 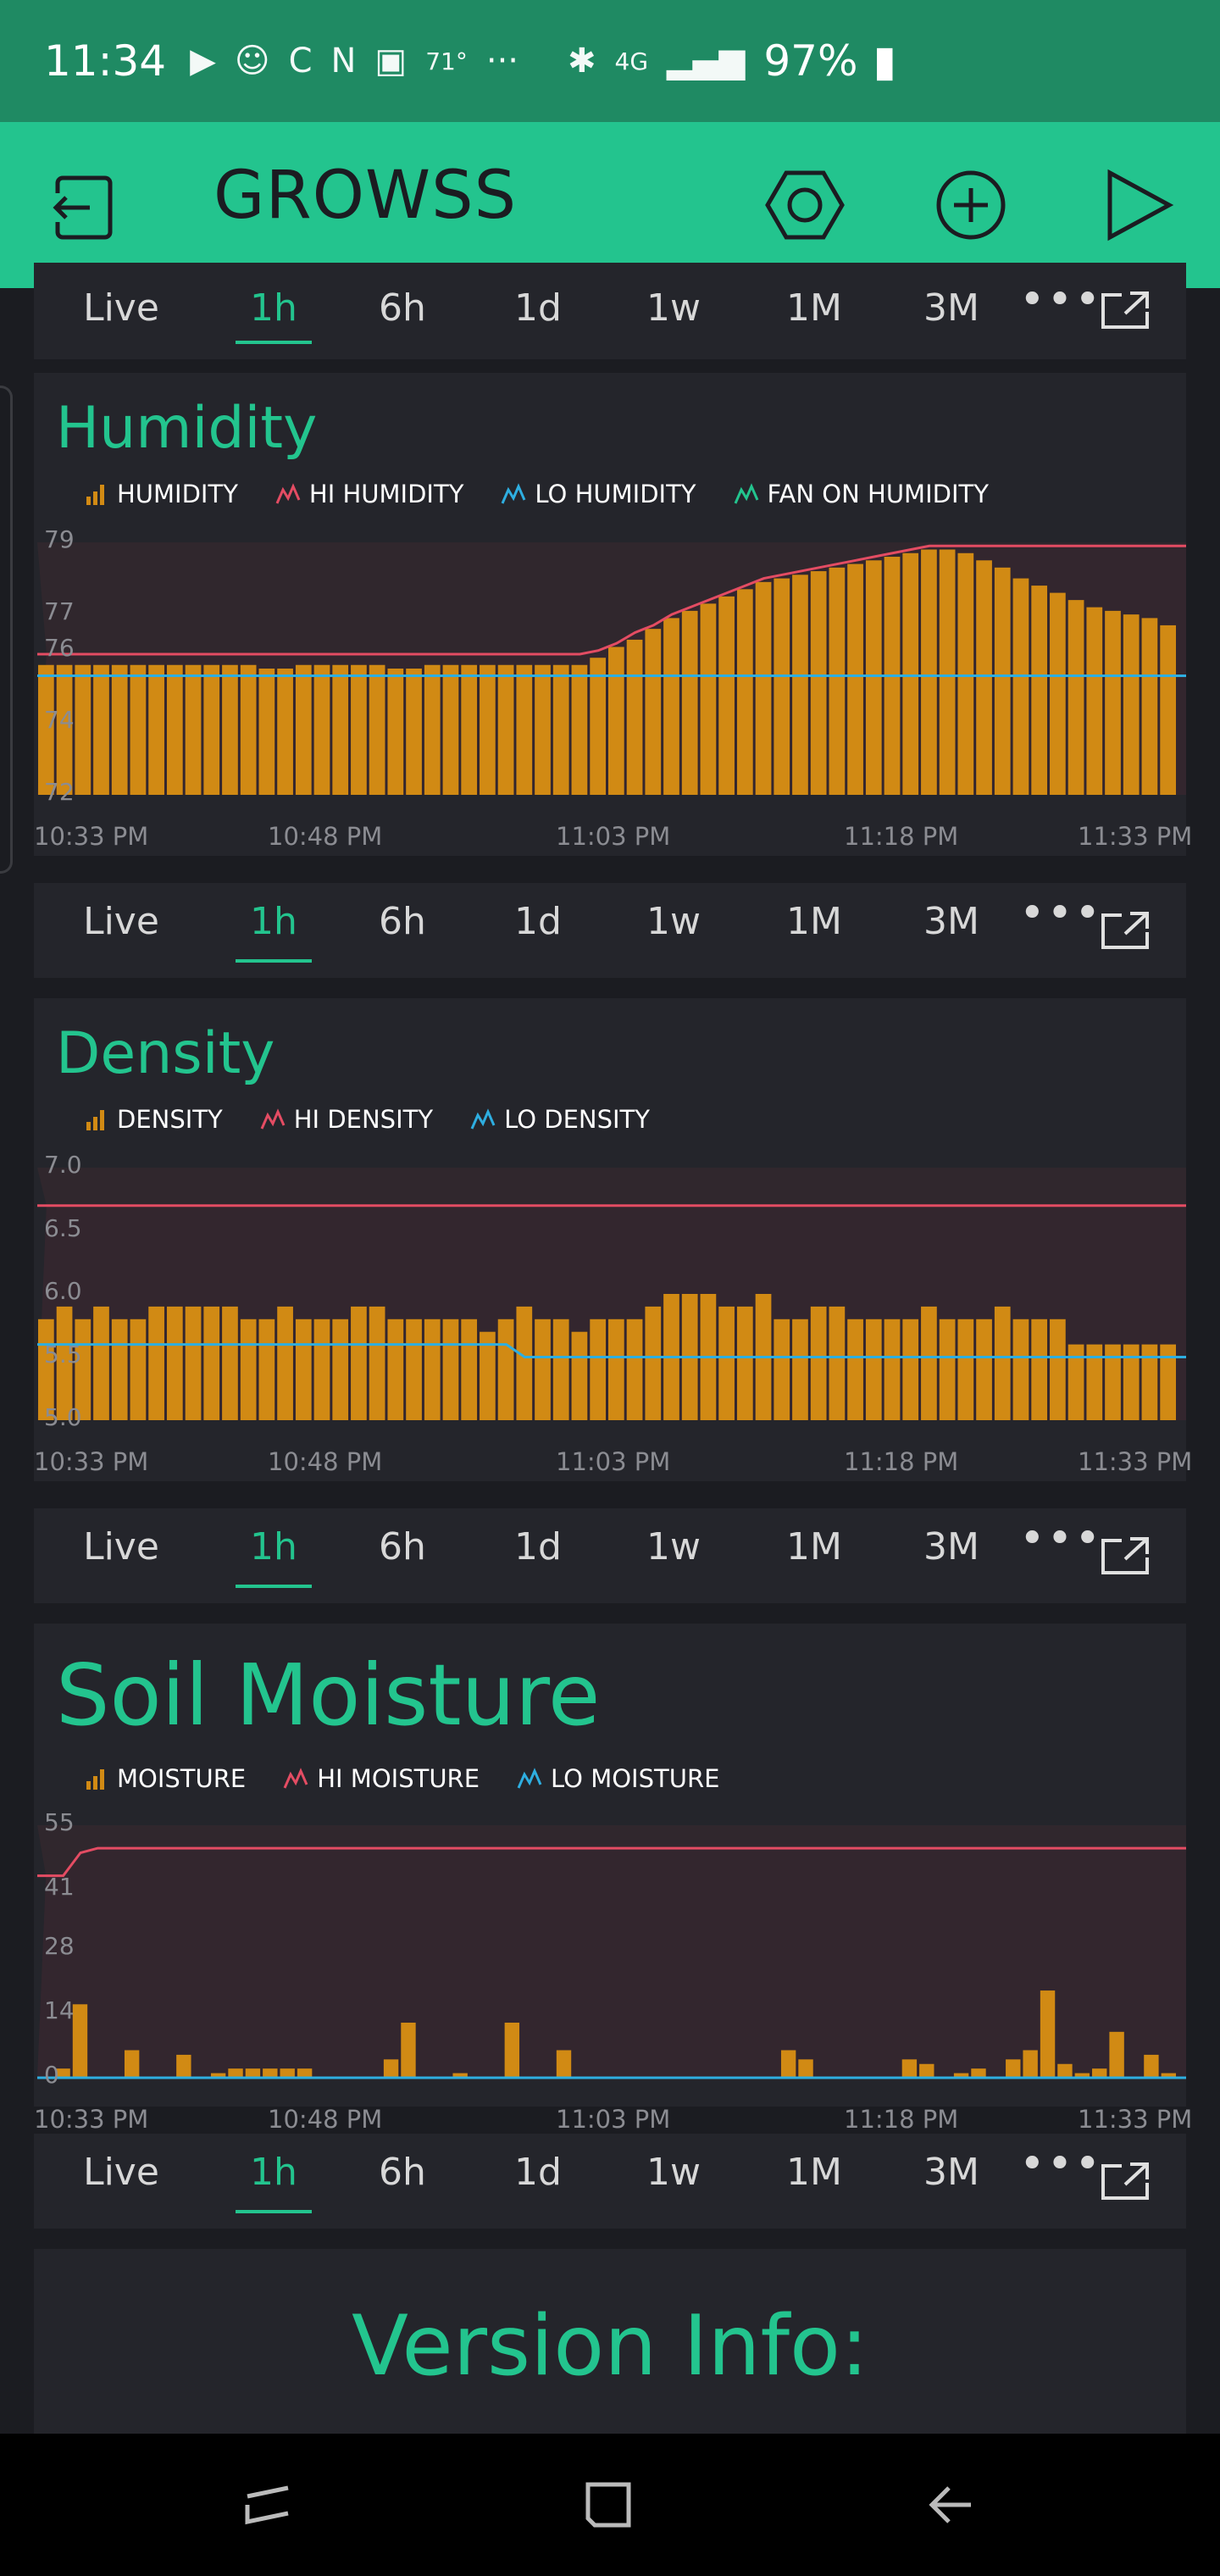 I want to click on legend-label: MOISTURE, so click(x=182, y=1778).